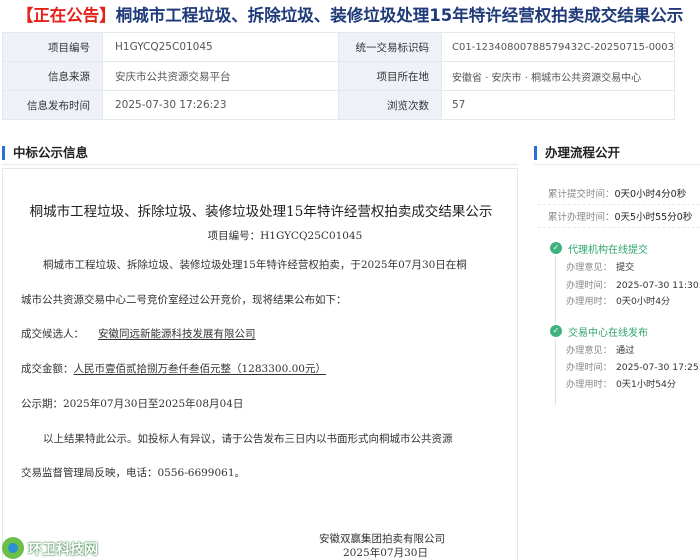  I want to click on amount-line: 成交金额：人民币壹佰贰拾捌万叁仟叁佰元整（1283300.00元）, so click(173, 368).